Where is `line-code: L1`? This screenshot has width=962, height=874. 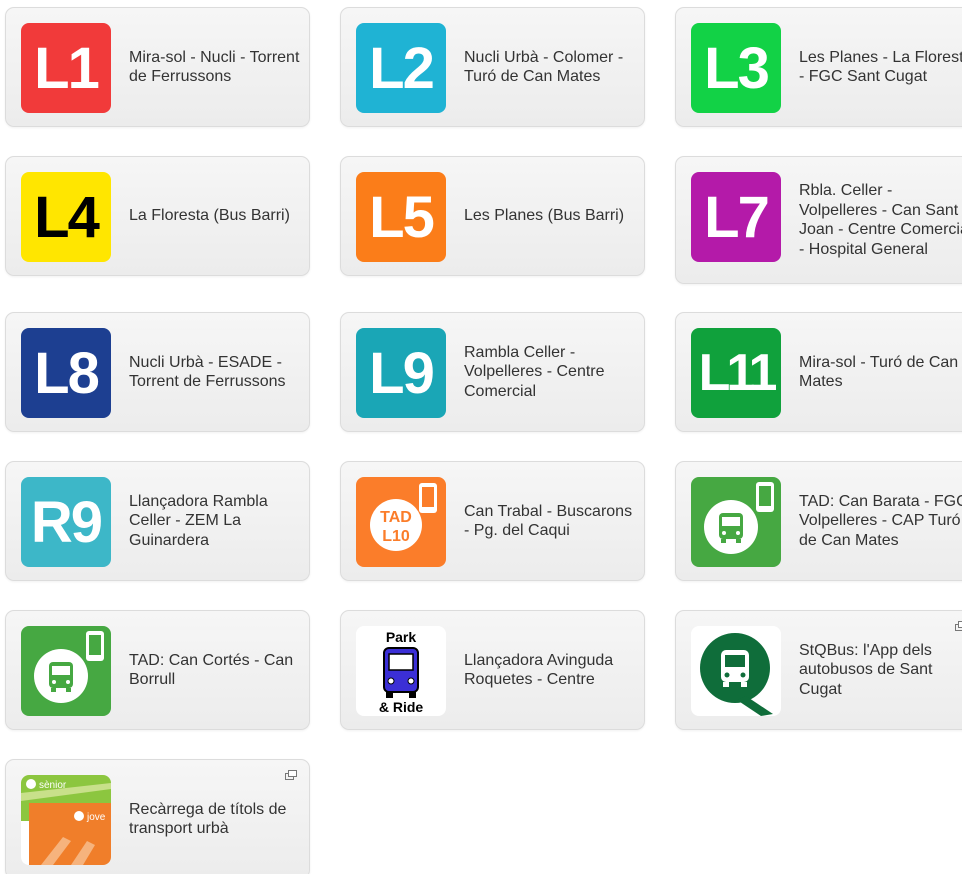
line-code: L1 is located at coordinates (67, 68).